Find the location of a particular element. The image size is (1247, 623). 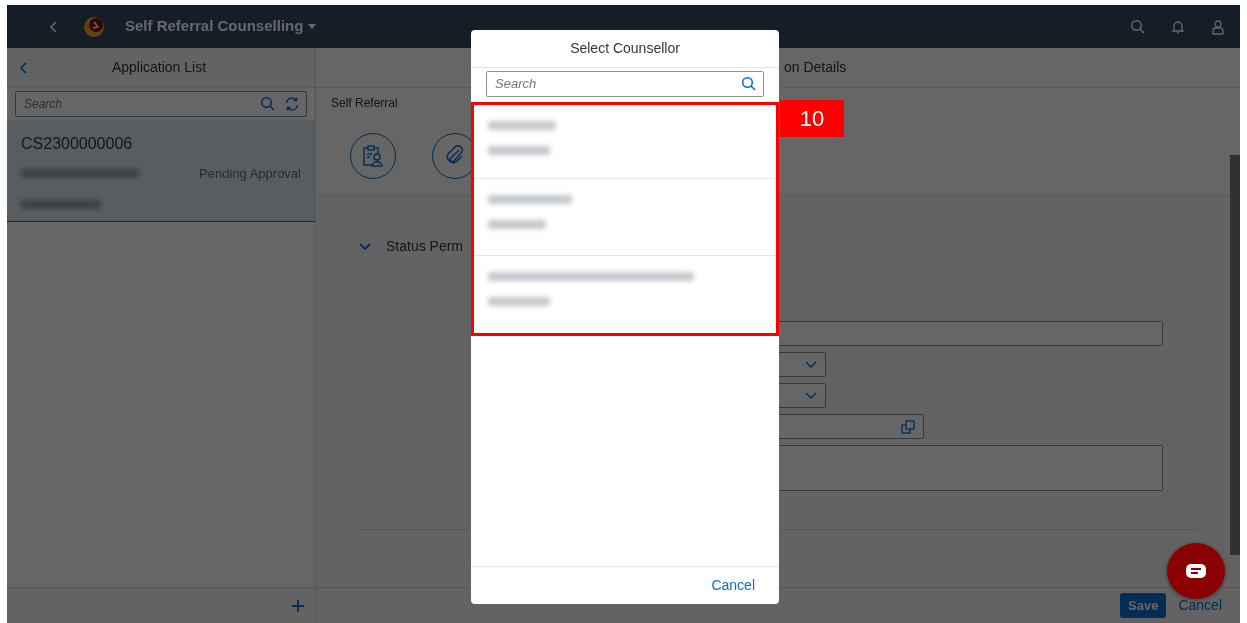

dialog-title: Select Counsellor is located at coordinates (625, 49).